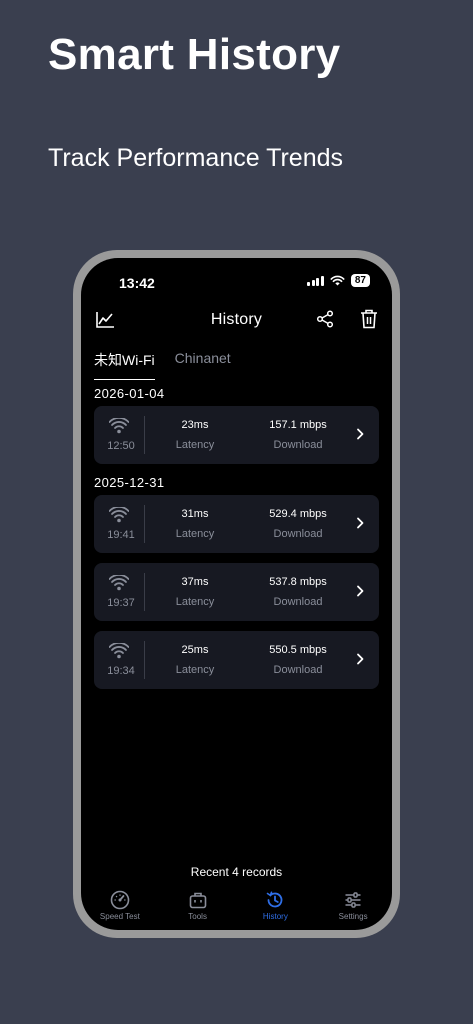  I want to click on cellular-signal-icon, so click(315, 280).